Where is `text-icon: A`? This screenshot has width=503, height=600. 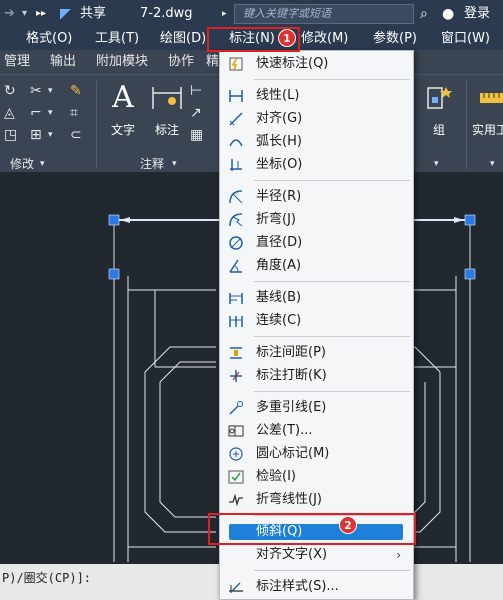
text-icon: A is located at coordinates (123, 98).